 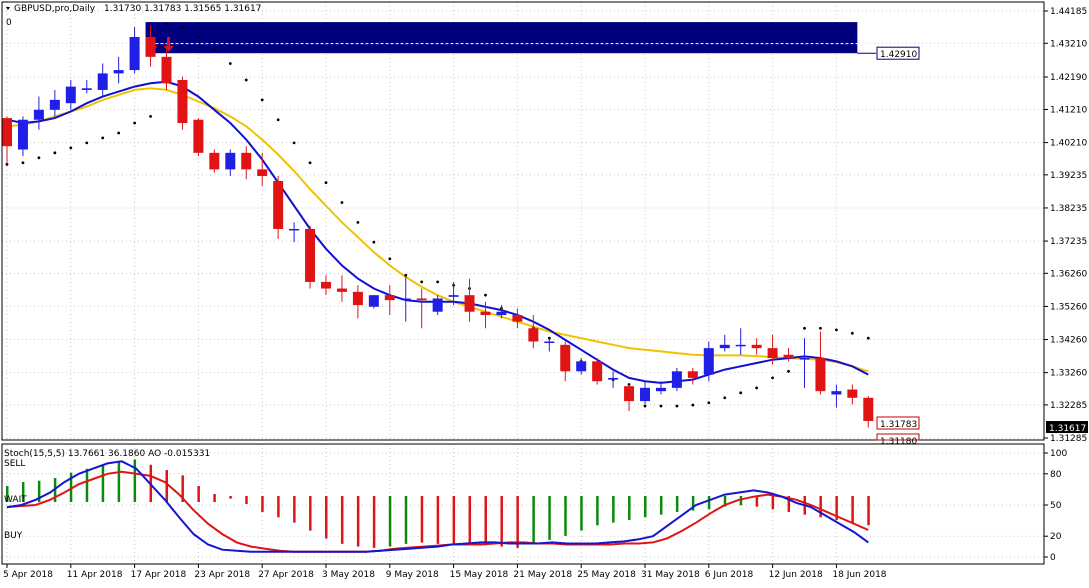 I want to click on time-tick-label: 3 May 2018, so click(x=348, y=575).